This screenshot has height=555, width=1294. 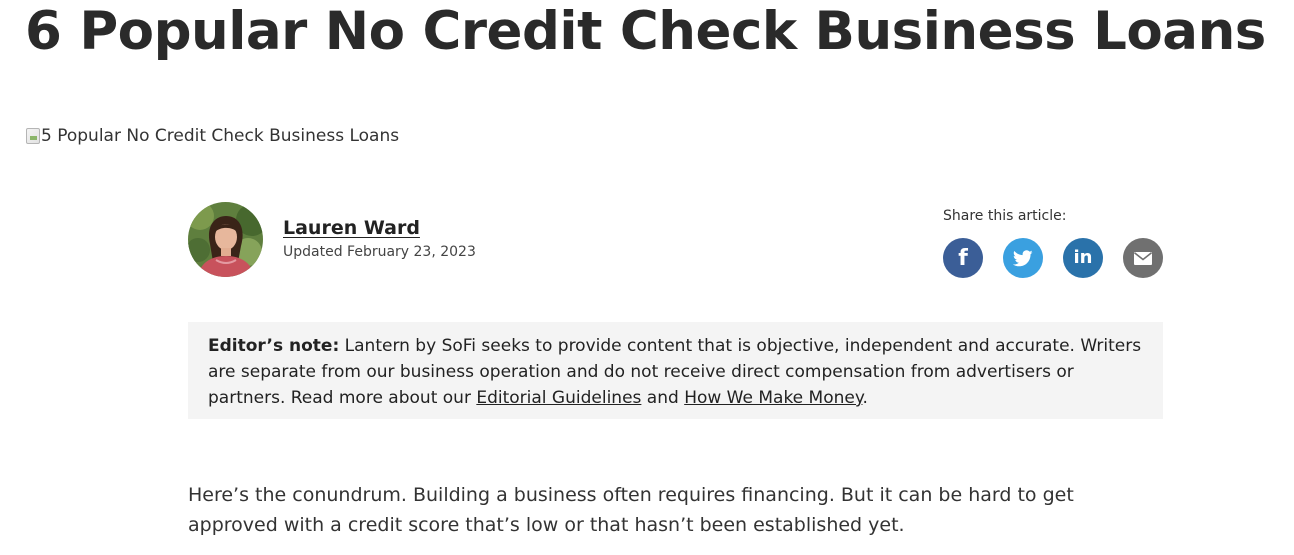 What do you see at coordinates (1005, 216) in the screenshot?
I see `share-label: Share this article:` at bounding box center [1005, 216].